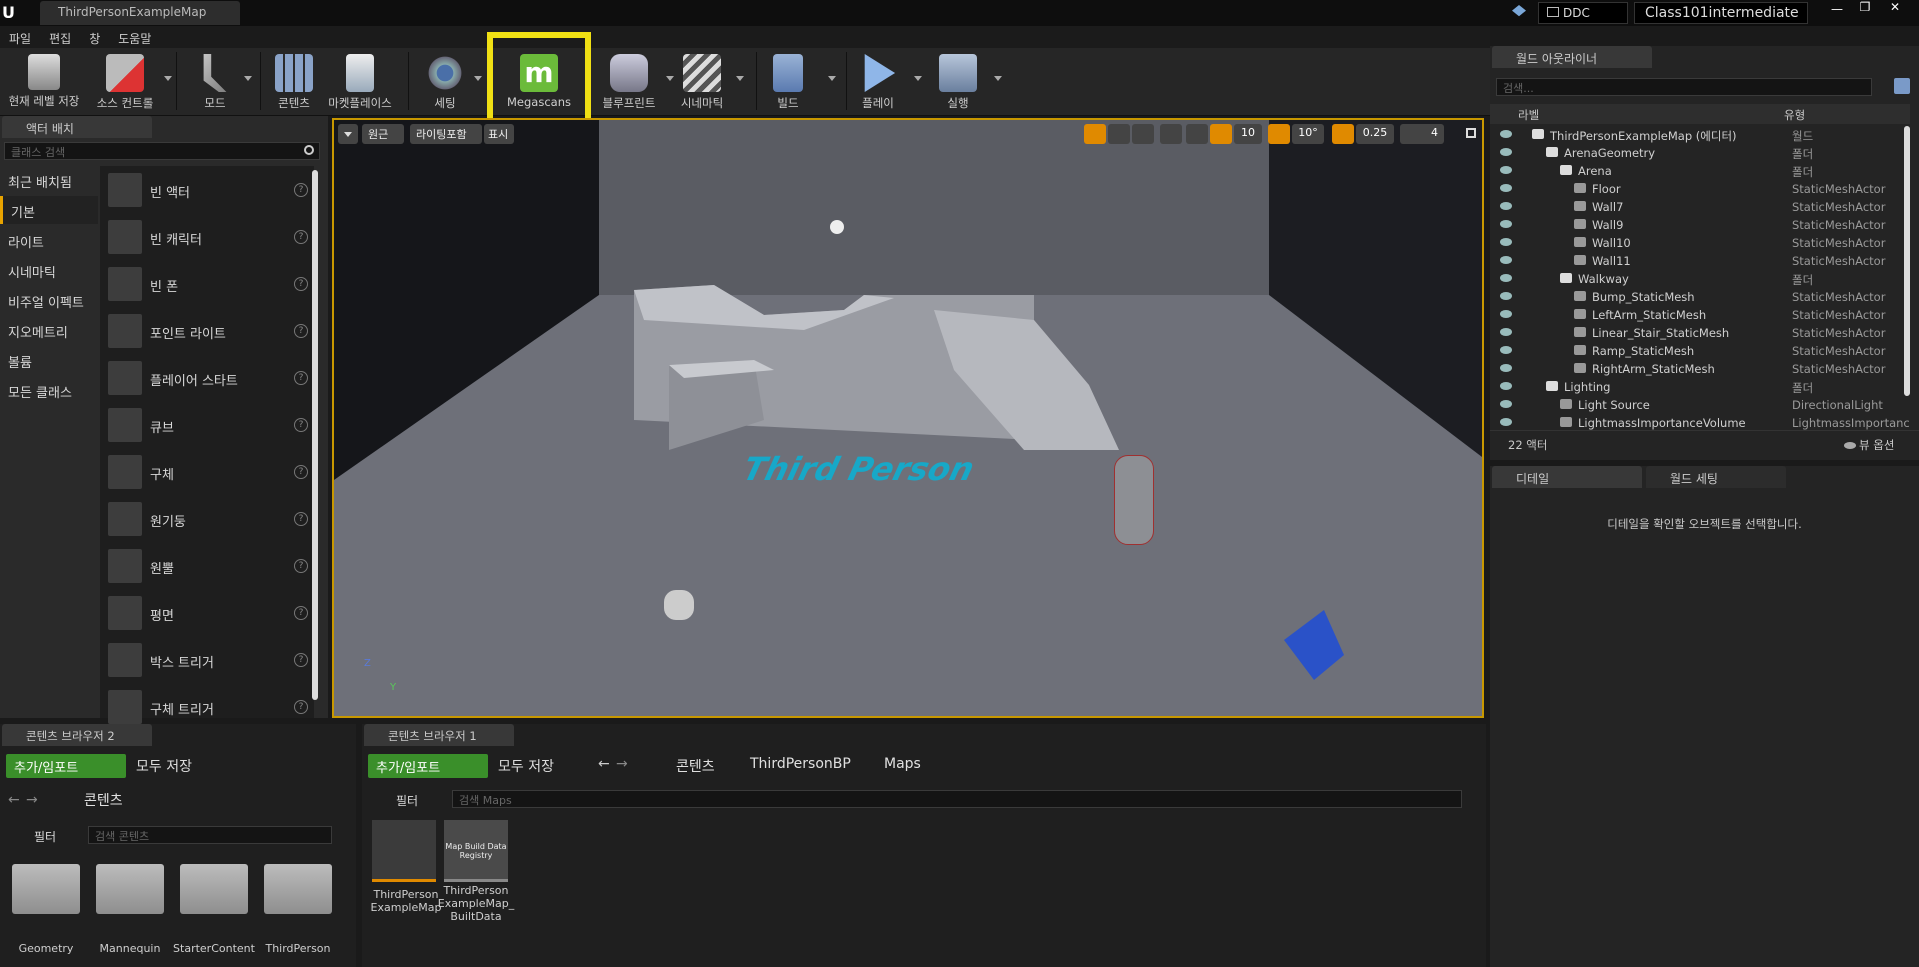 This screenshot has width=1919, height=967. Describe the element at coordinates (801, 82) in the screenshot. I see `build-button: 빌드` at that location.